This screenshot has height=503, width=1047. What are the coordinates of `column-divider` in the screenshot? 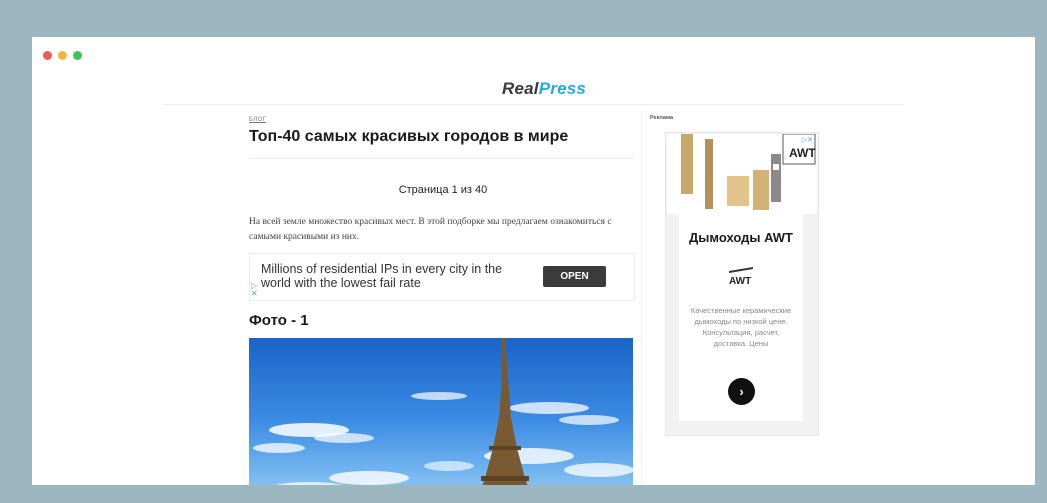 It's located at (641, 298).